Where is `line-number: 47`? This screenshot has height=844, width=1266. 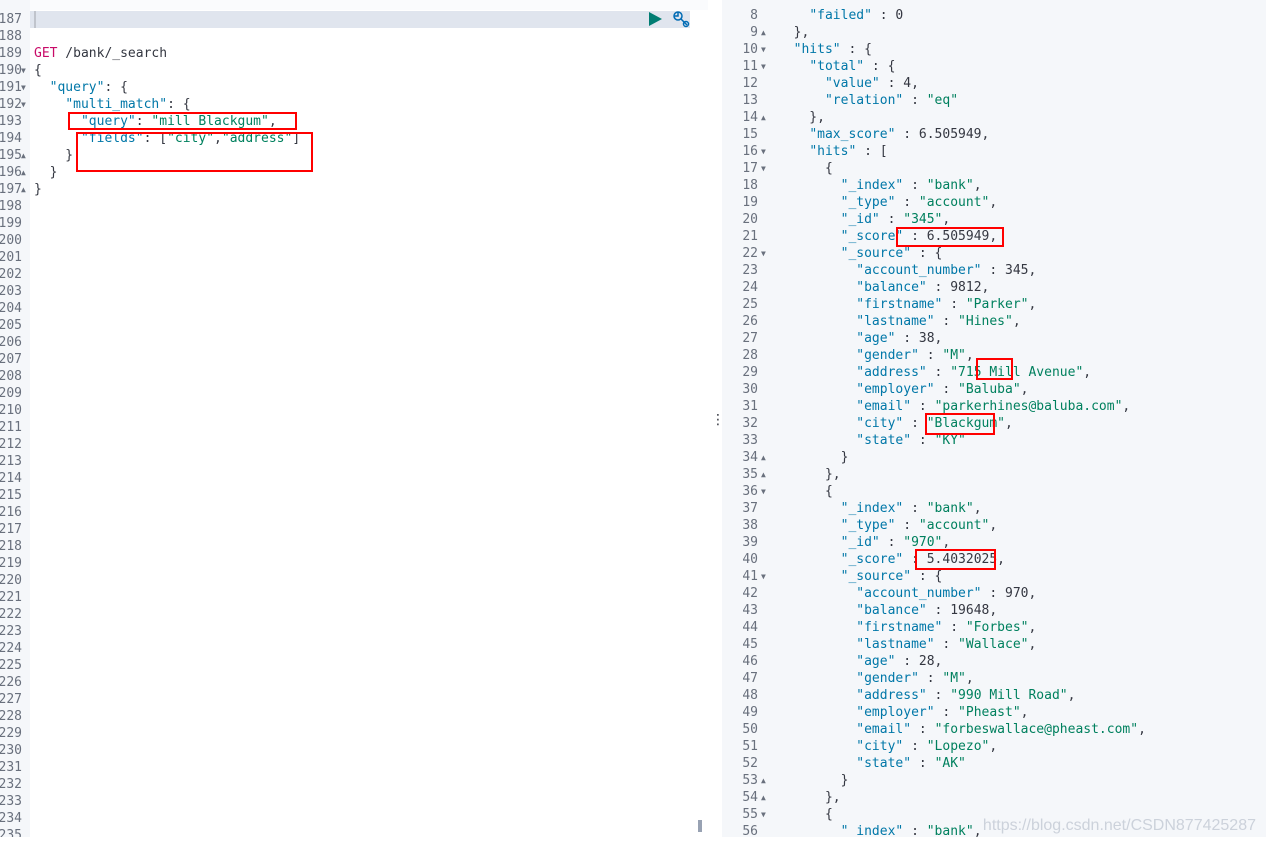 line-number: 47 is located at coordinates (750, 678).